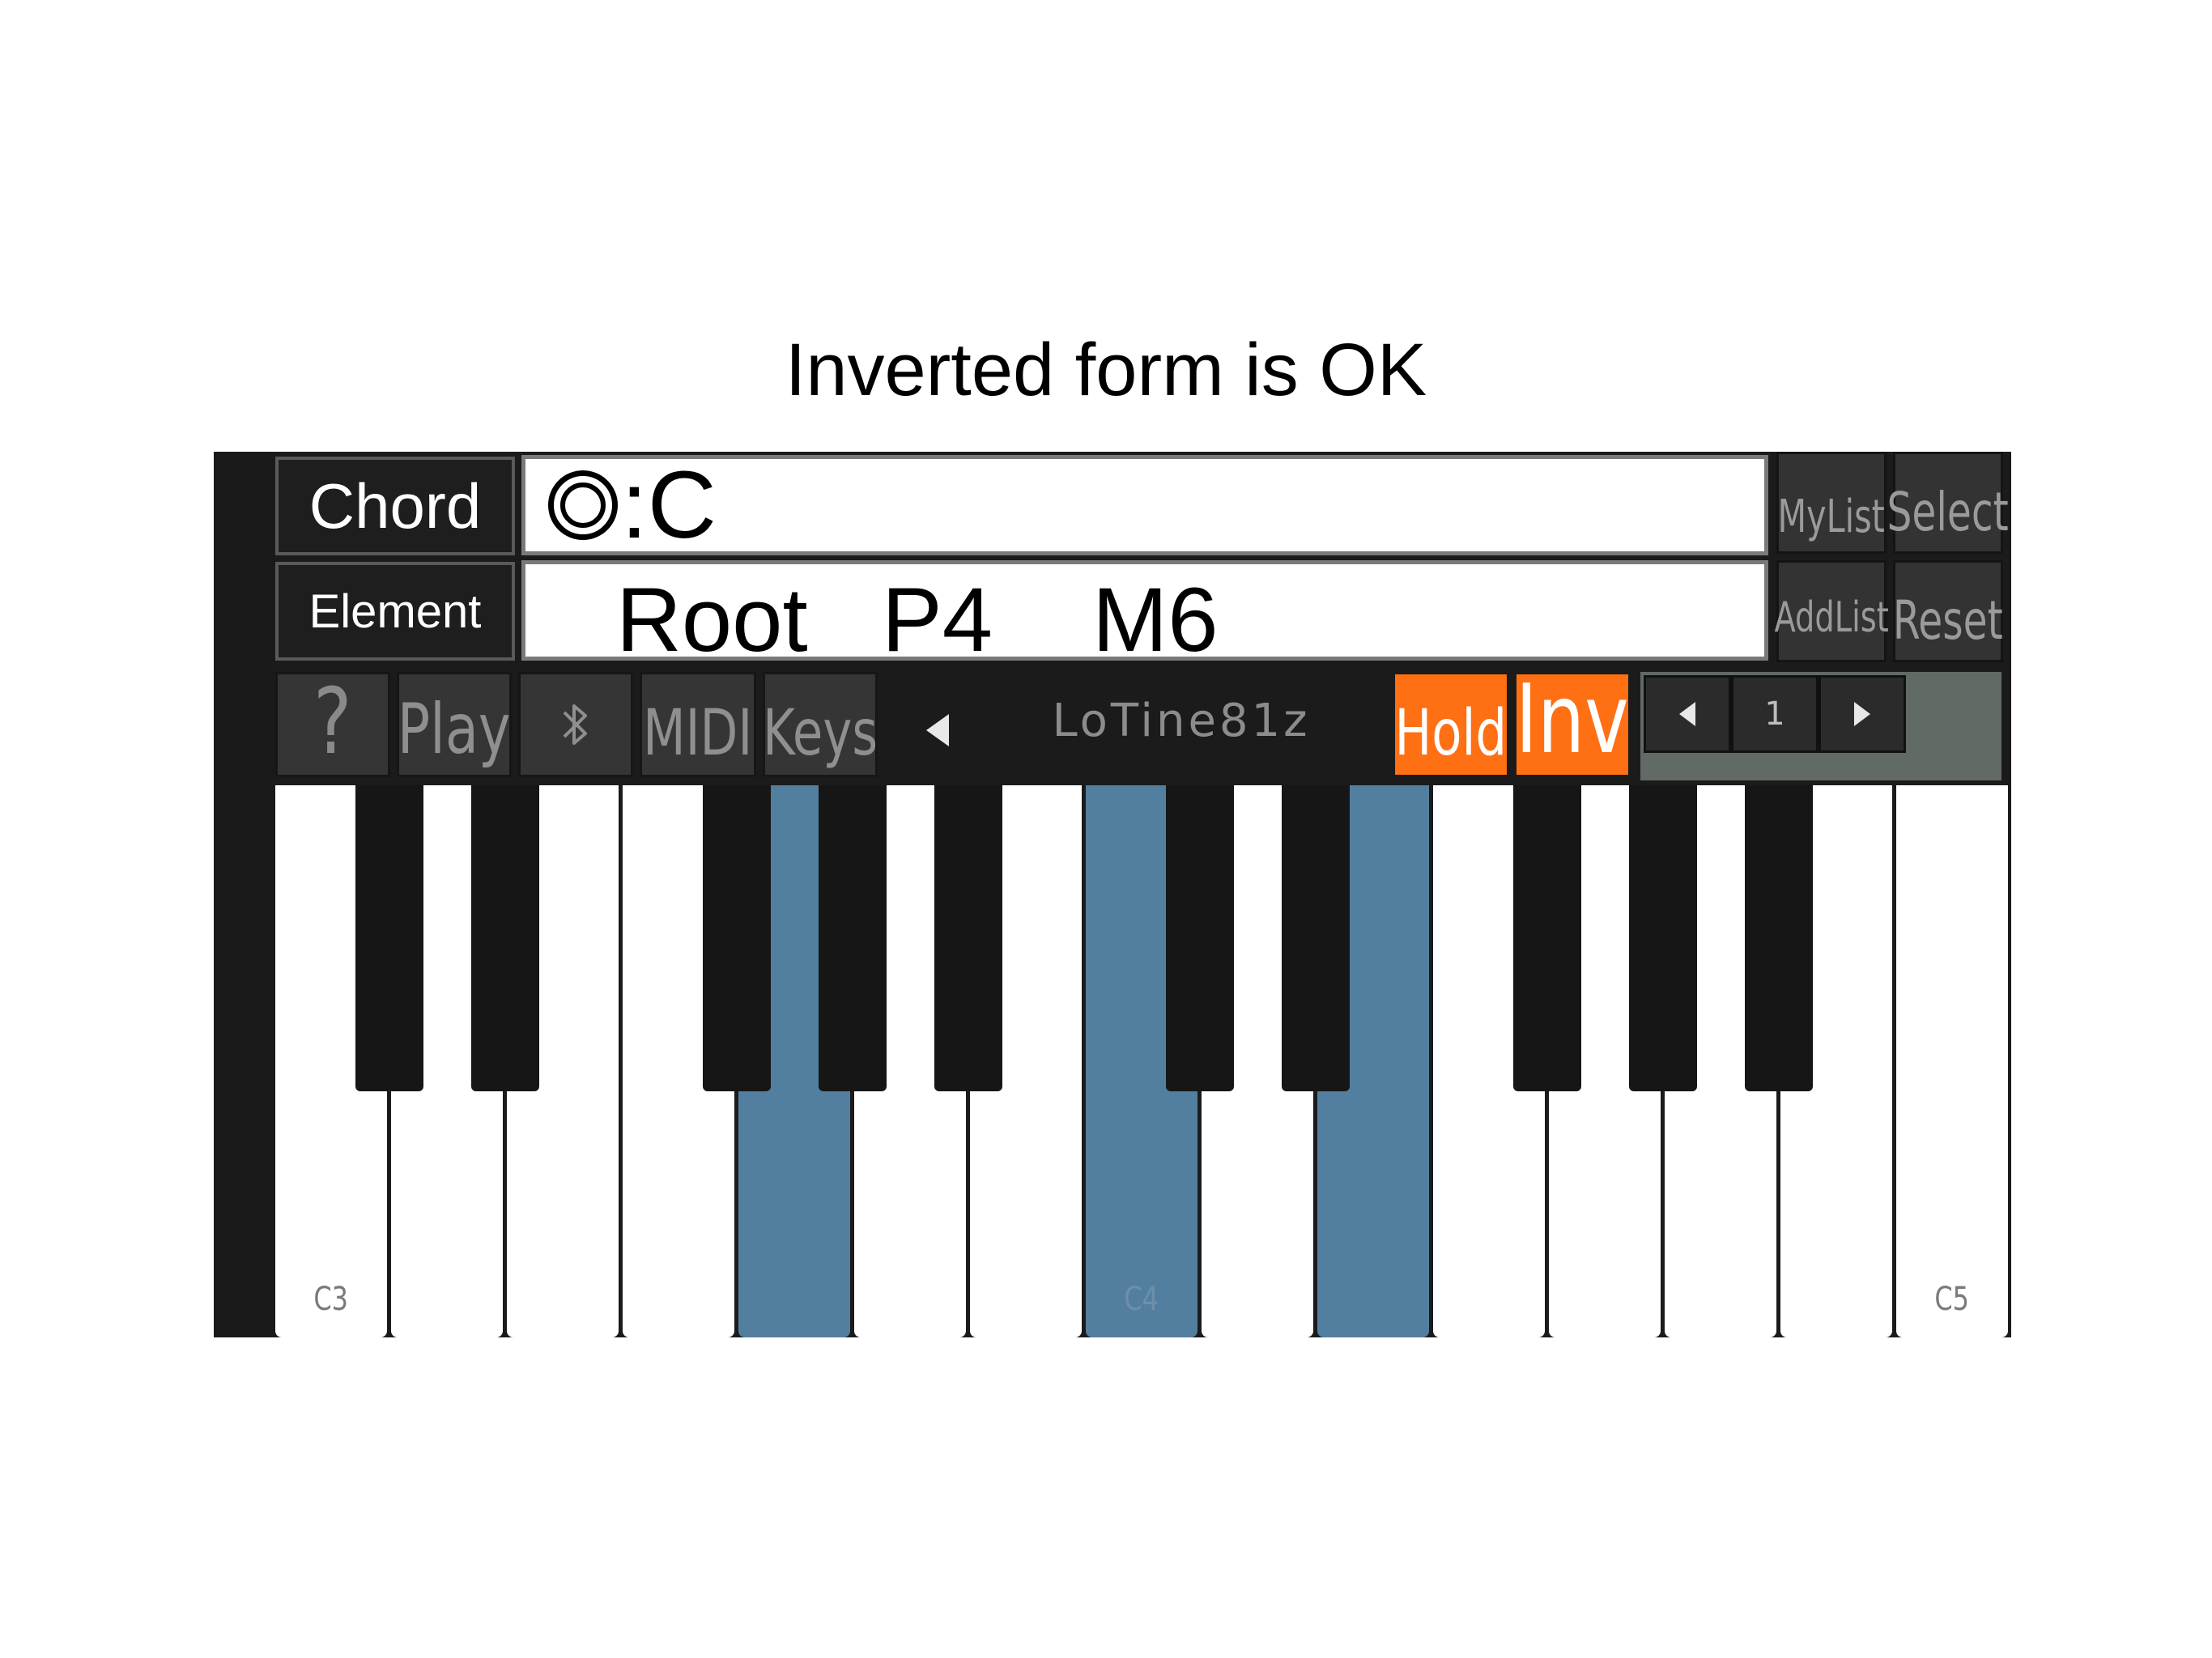 The height and width of the screenshot is (1658, 2212). What do you see at coordinates (333, 724) in the screenshot?
I see `help-button: ?` at bounding box center [333, 724].